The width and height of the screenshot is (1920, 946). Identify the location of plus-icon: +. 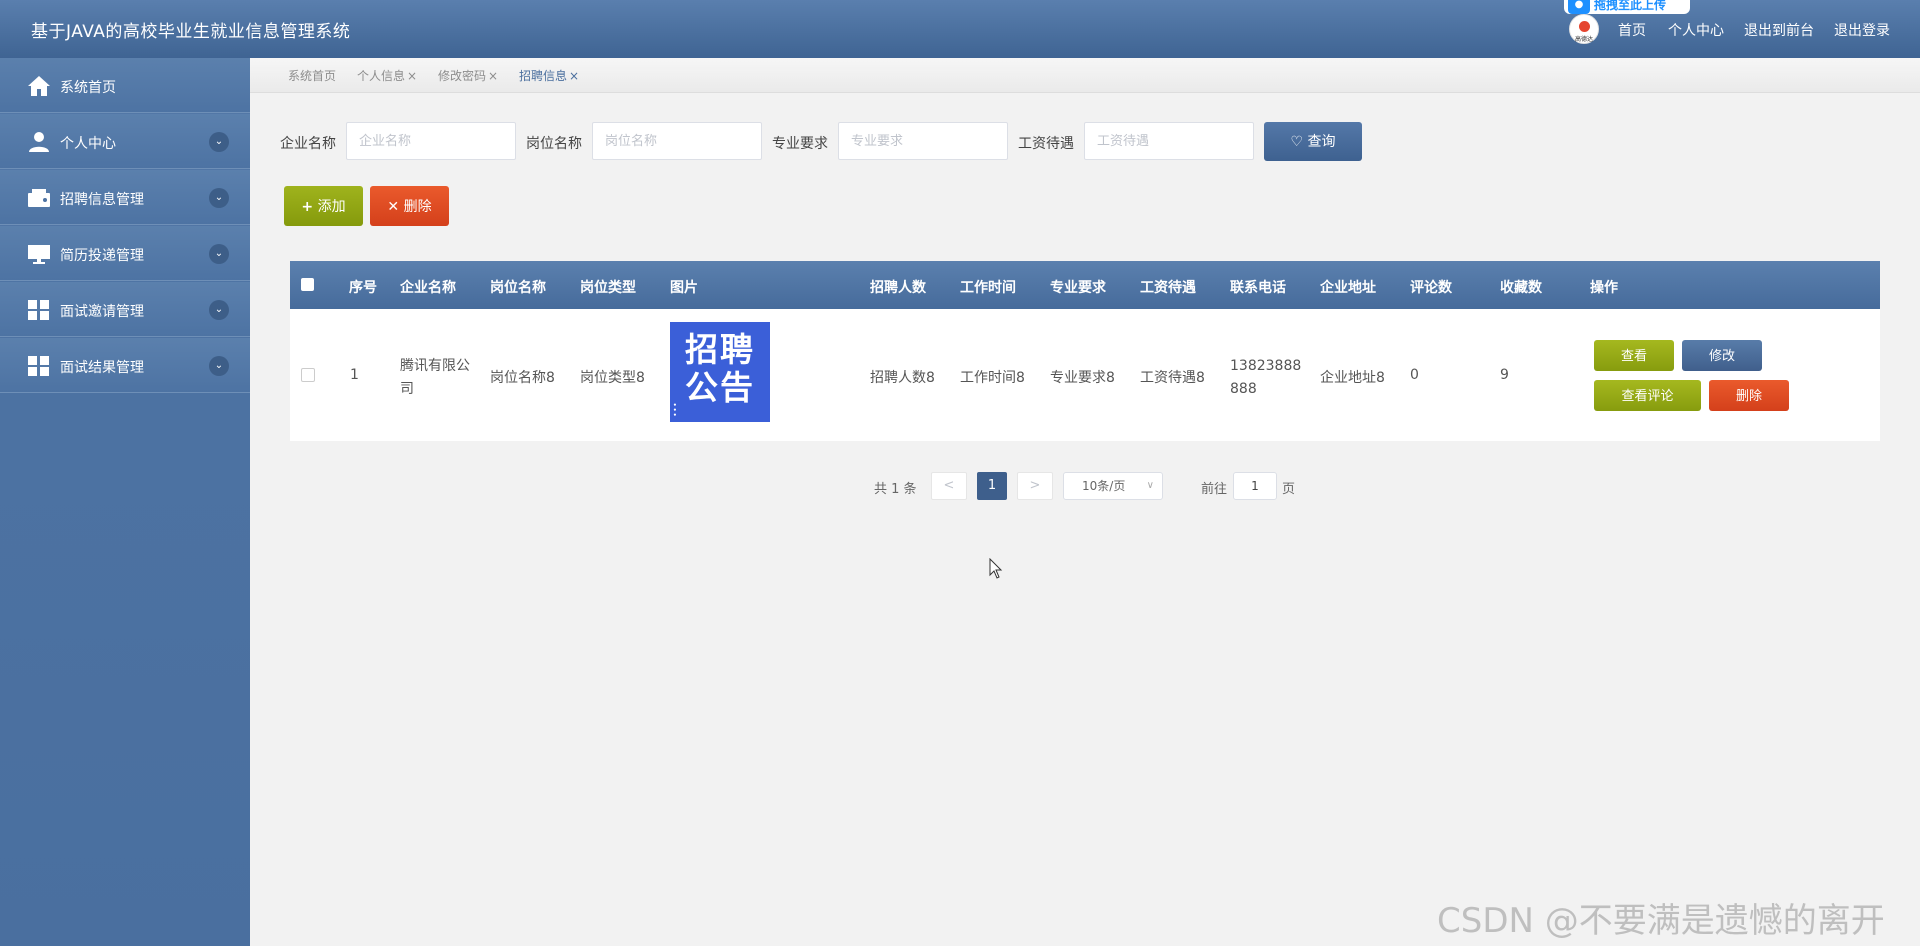
(307, 207).